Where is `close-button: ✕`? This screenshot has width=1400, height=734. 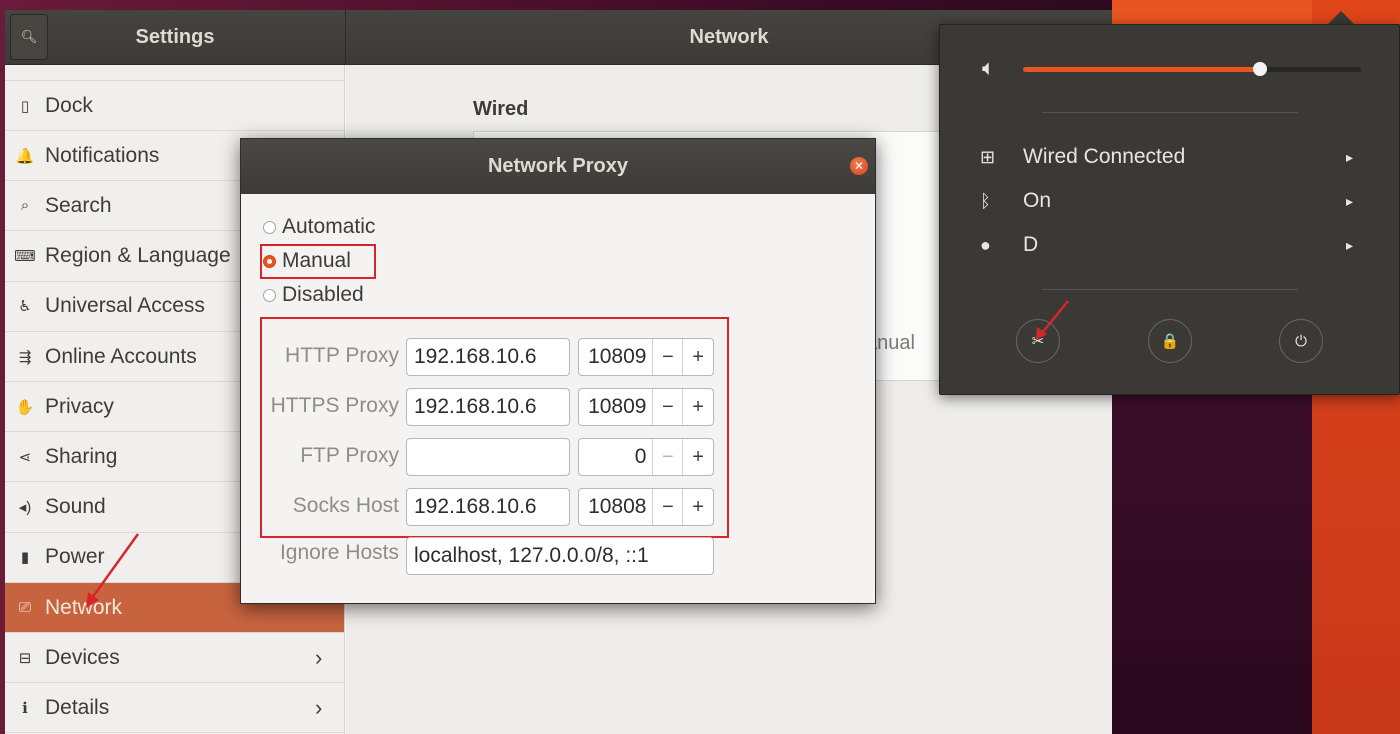 close-button: ✕ is located at coordinates (859, 166).